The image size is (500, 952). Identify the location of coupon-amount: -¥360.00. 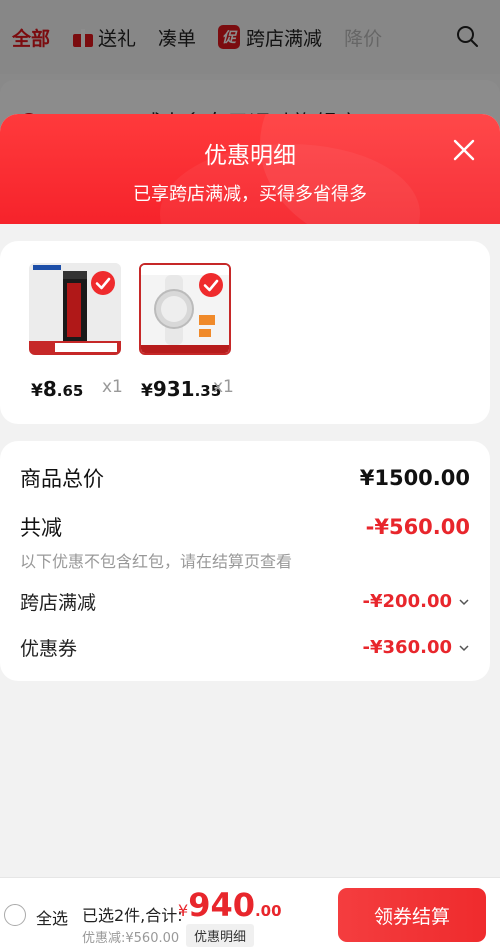
(407, 647).